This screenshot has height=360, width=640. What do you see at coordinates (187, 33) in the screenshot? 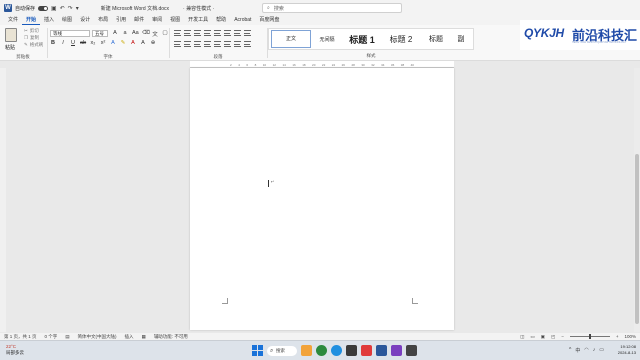
I see `numbering-icon` at bounding box center [187, 33].